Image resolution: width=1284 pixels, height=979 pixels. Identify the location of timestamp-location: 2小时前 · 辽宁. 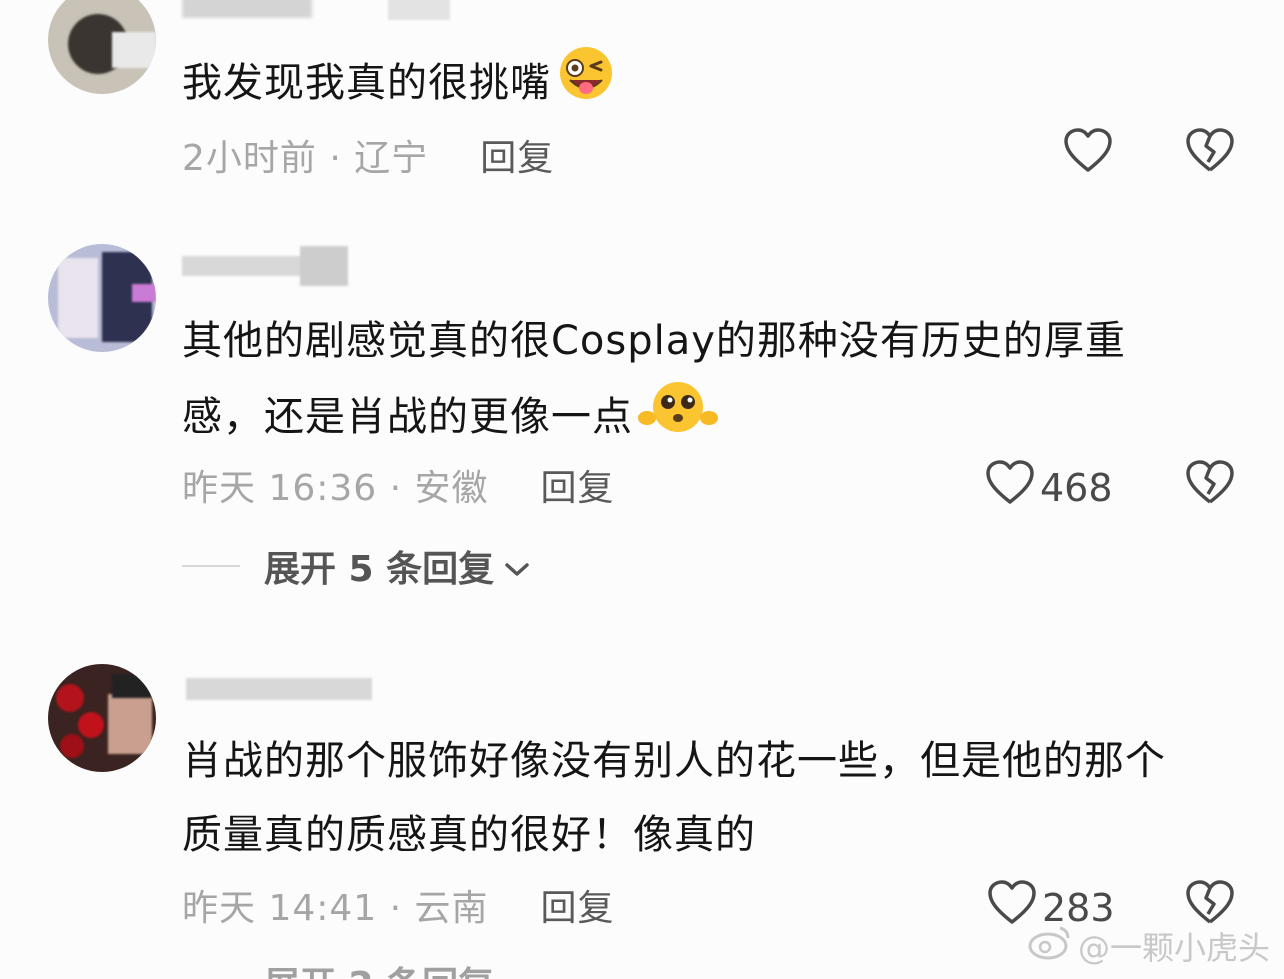
(305, 158).